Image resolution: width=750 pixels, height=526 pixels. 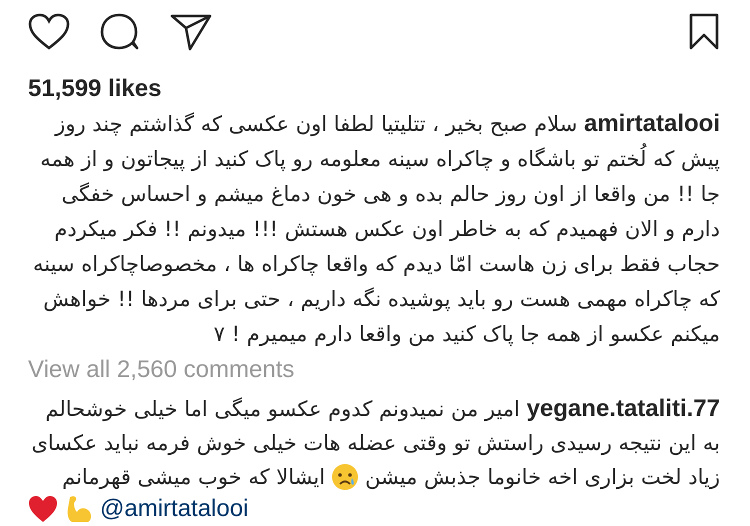 What do you see at coordinates (345, 477) in the screenshot?
I see `sad-face-icon` at bounding box center [345, 477].